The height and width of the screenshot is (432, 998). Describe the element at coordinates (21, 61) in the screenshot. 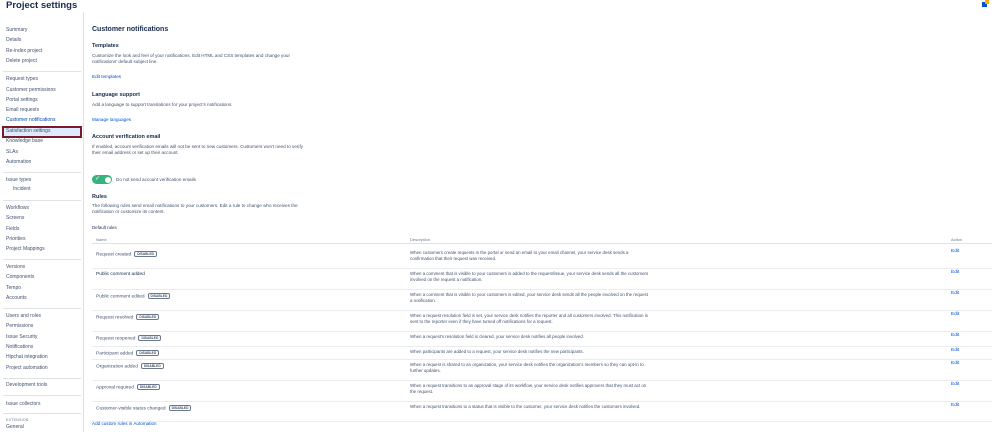

I see `sidebar-item-delete: Delete project` at that location.